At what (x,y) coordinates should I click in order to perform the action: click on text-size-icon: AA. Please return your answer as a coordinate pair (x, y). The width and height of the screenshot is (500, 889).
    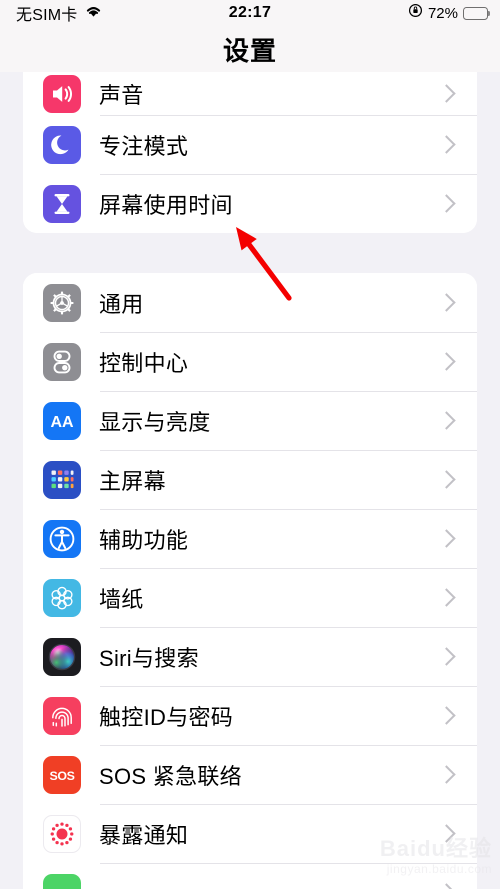
    Looking at the image, I should click on (62, 420).